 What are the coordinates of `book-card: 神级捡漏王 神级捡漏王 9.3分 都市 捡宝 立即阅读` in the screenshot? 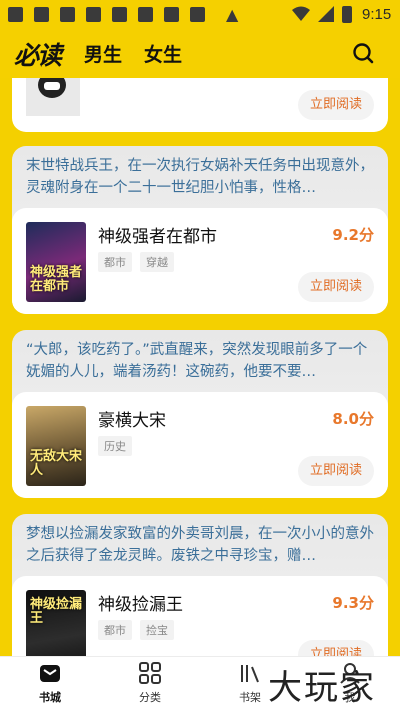 It's located at (200, 616).